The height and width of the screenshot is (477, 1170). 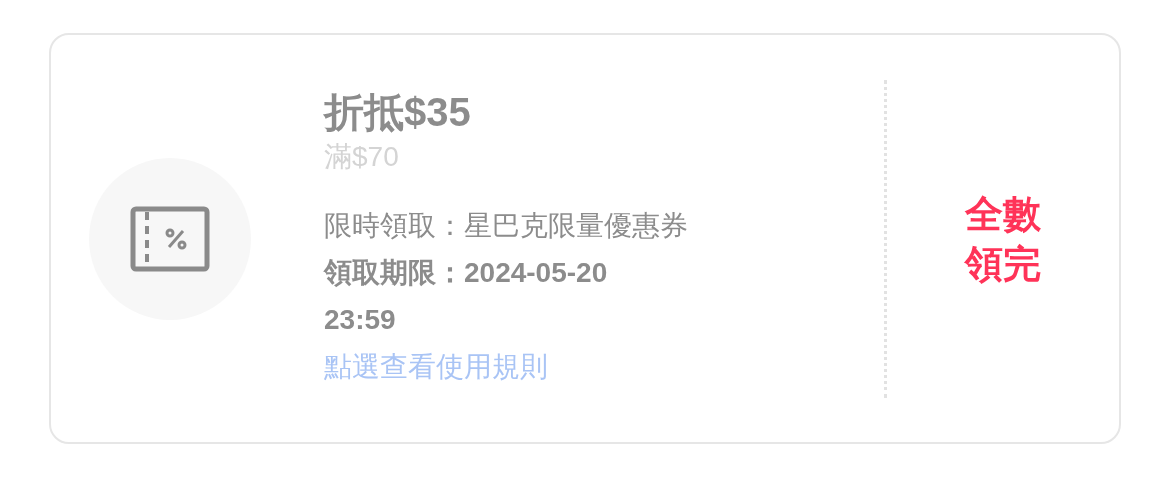 What do you see at coordinates (436, 366) in the screenshot?
I see `rules-link: 點選查看使用規則` at bounding box center [436, 366].